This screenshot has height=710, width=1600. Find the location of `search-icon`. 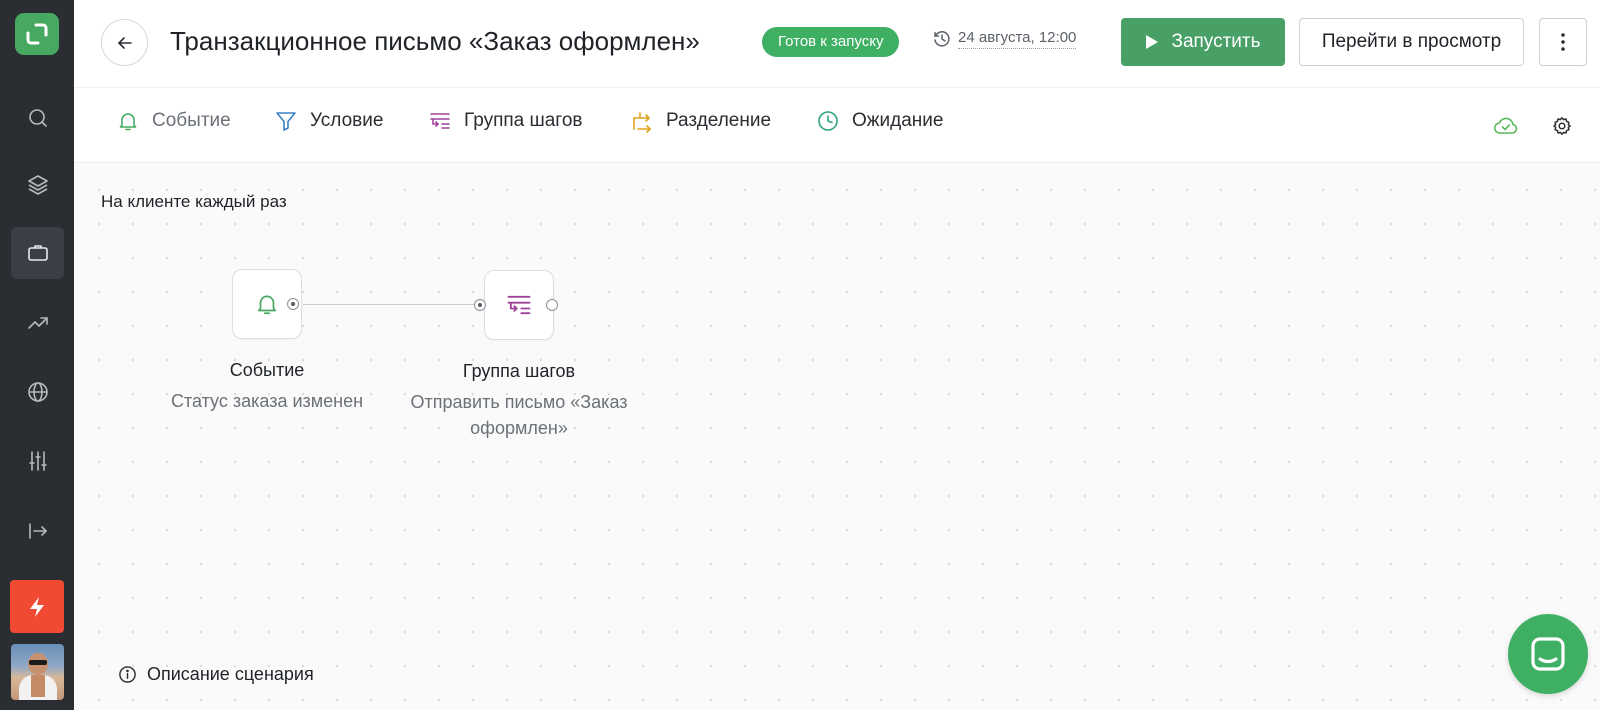

search-icon is located at coordinates (37, 118).